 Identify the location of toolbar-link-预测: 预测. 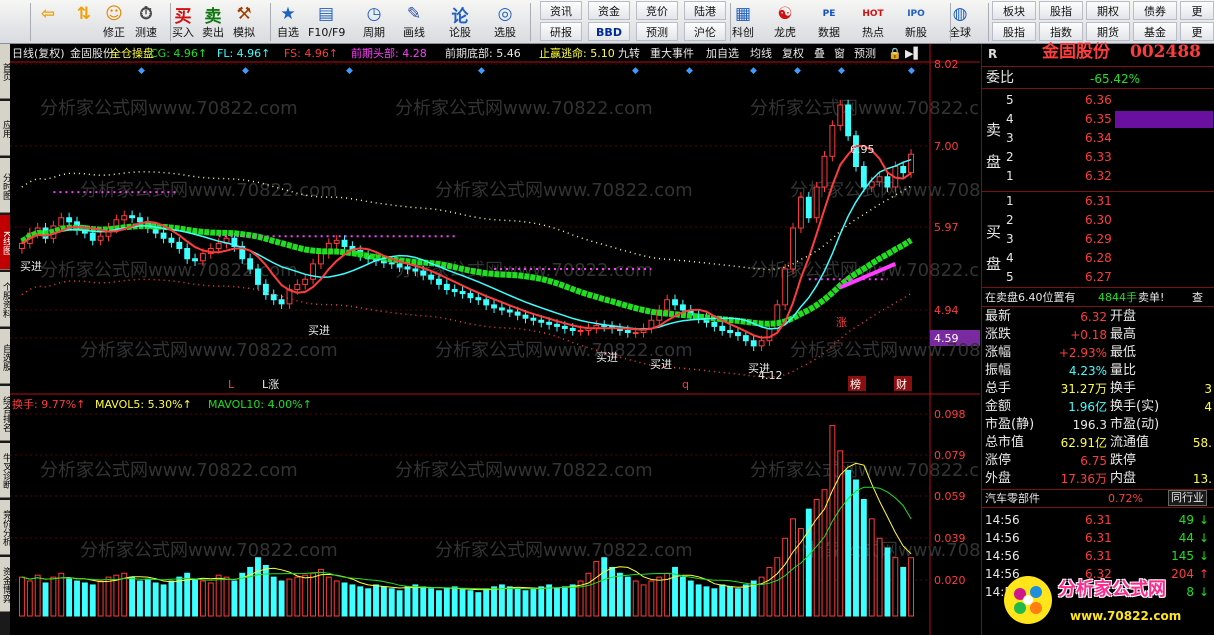
(657, 31).